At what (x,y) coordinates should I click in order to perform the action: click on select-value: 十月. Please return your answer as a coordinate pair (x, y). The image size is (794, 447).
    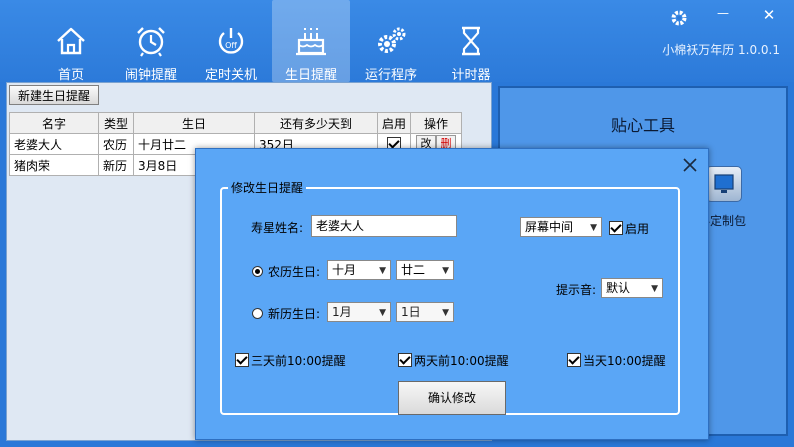
    Looking at the image, I should click on (344, 270).